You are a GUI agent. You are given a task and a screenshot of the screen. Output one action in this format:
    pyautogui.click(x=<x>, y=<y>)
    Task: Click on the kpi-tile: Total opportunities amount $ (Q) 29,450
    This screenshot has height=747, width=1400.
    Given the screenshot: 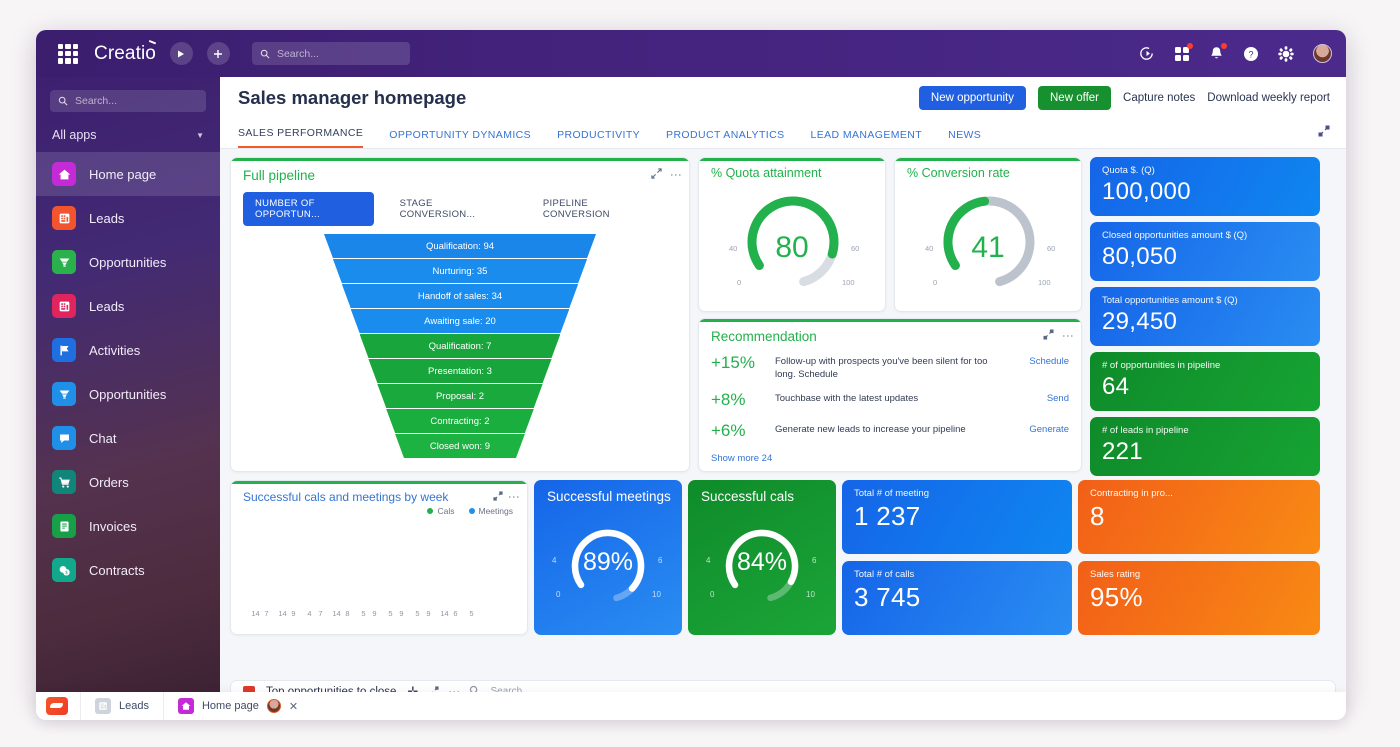 What is the action you would take?
    pyautogui.click(x=1205, y=316)
    